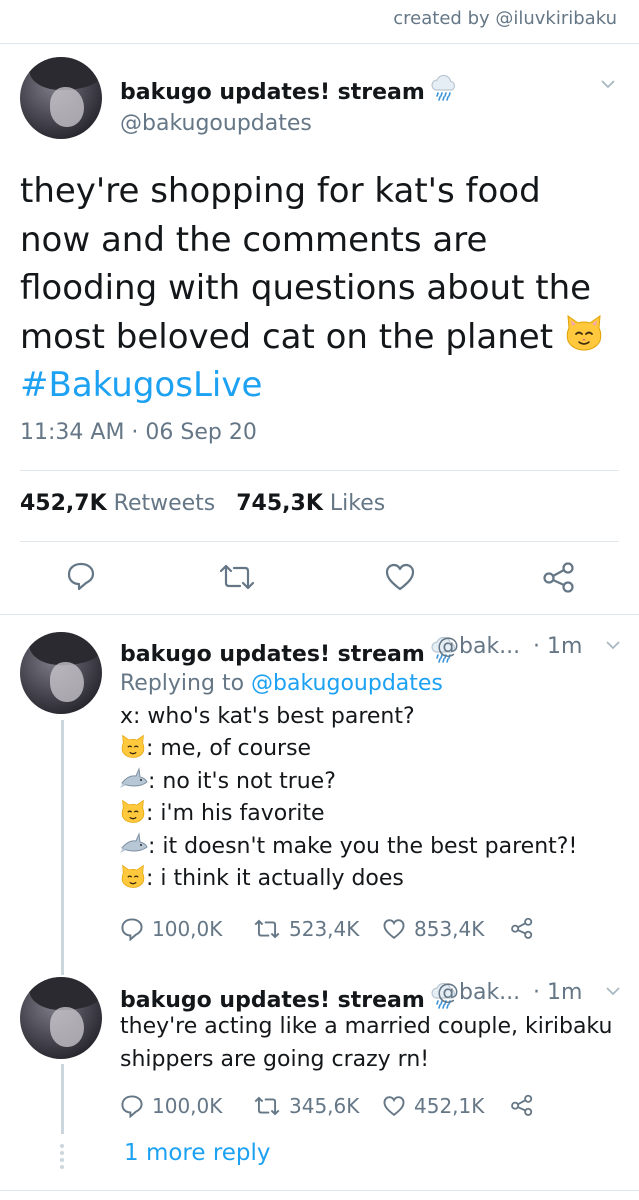  What do you see at coordinates (319, 470) in the screenshot?
I see `stats-top-divider` at bounding box center [319, 470].